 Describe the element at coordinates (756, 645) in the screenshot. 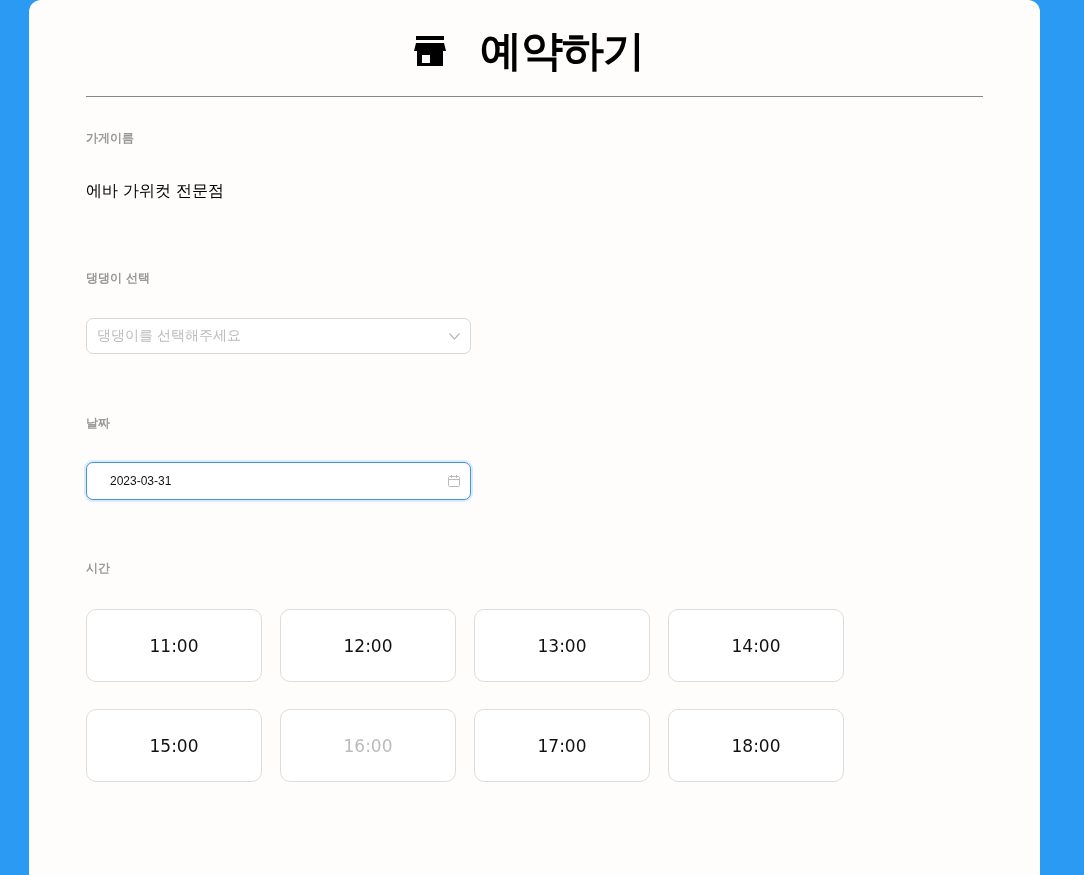

I see `time-slot-button: 14:00` at that location.